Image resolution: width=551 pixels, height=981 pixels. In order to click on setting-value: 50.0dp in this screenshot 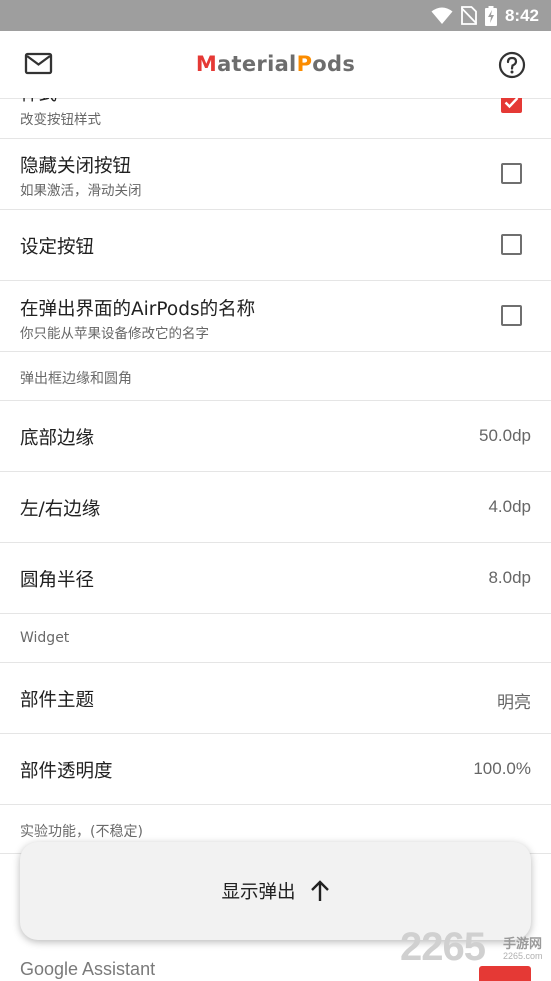, I will do `click(505, 435)`.